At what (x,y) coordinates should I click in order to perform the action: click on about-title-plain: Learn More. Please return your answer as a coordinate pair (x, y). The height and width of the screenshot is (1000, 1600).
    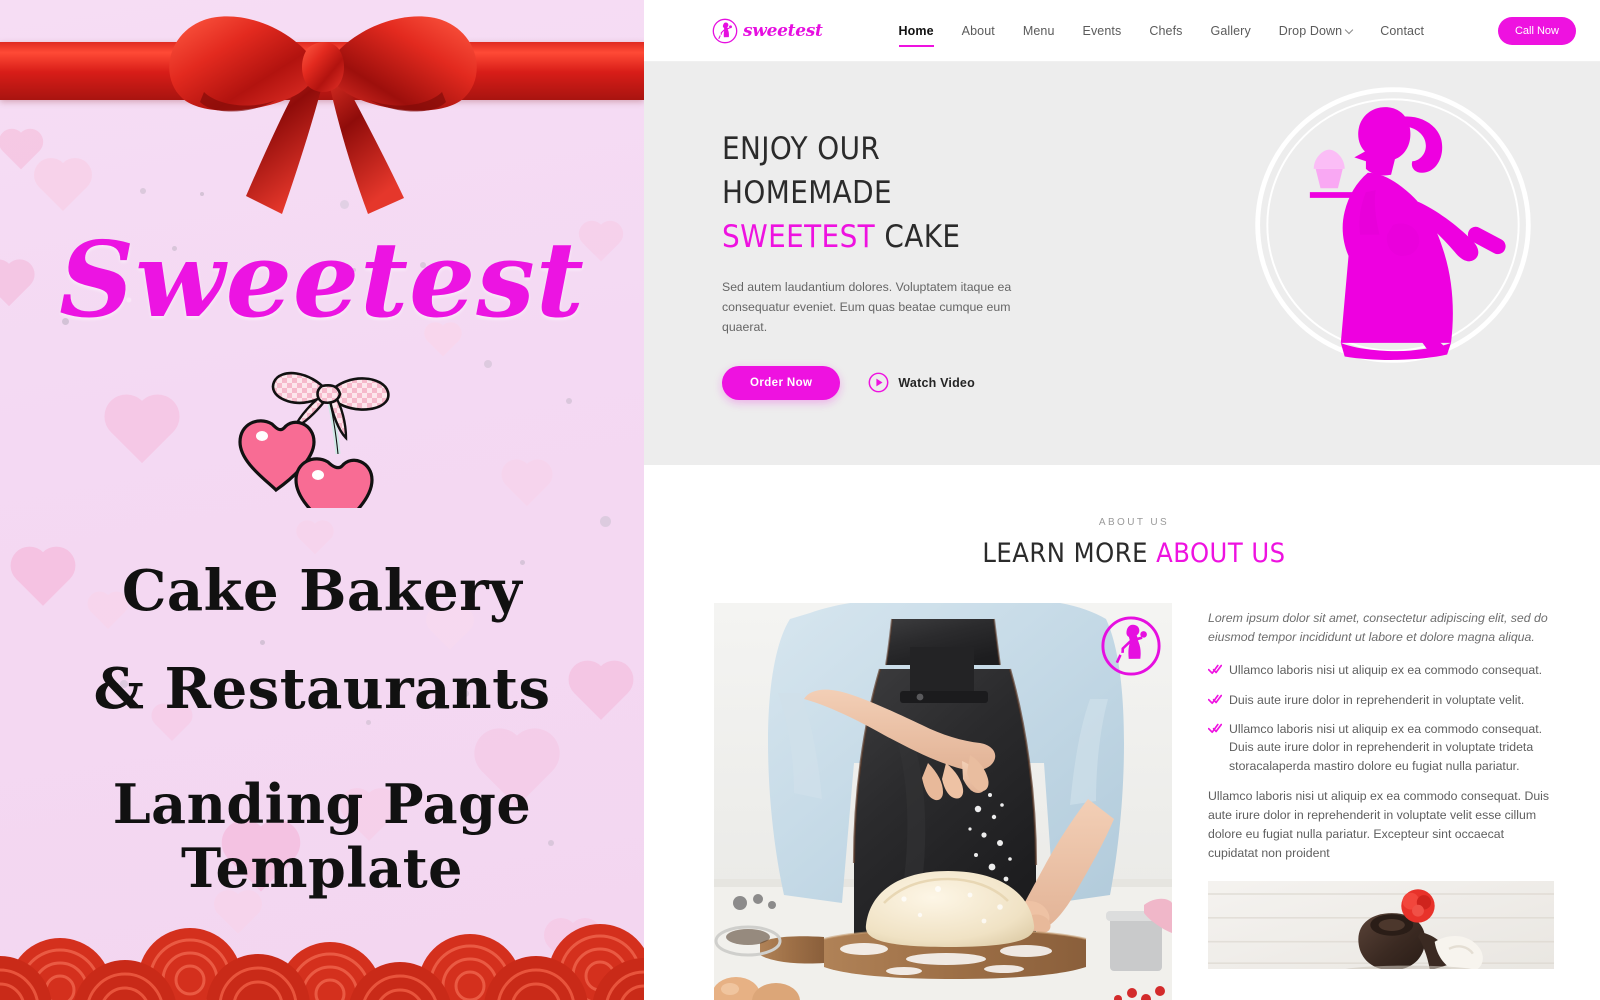
    Looking at the image, I should click on (1065, 553).